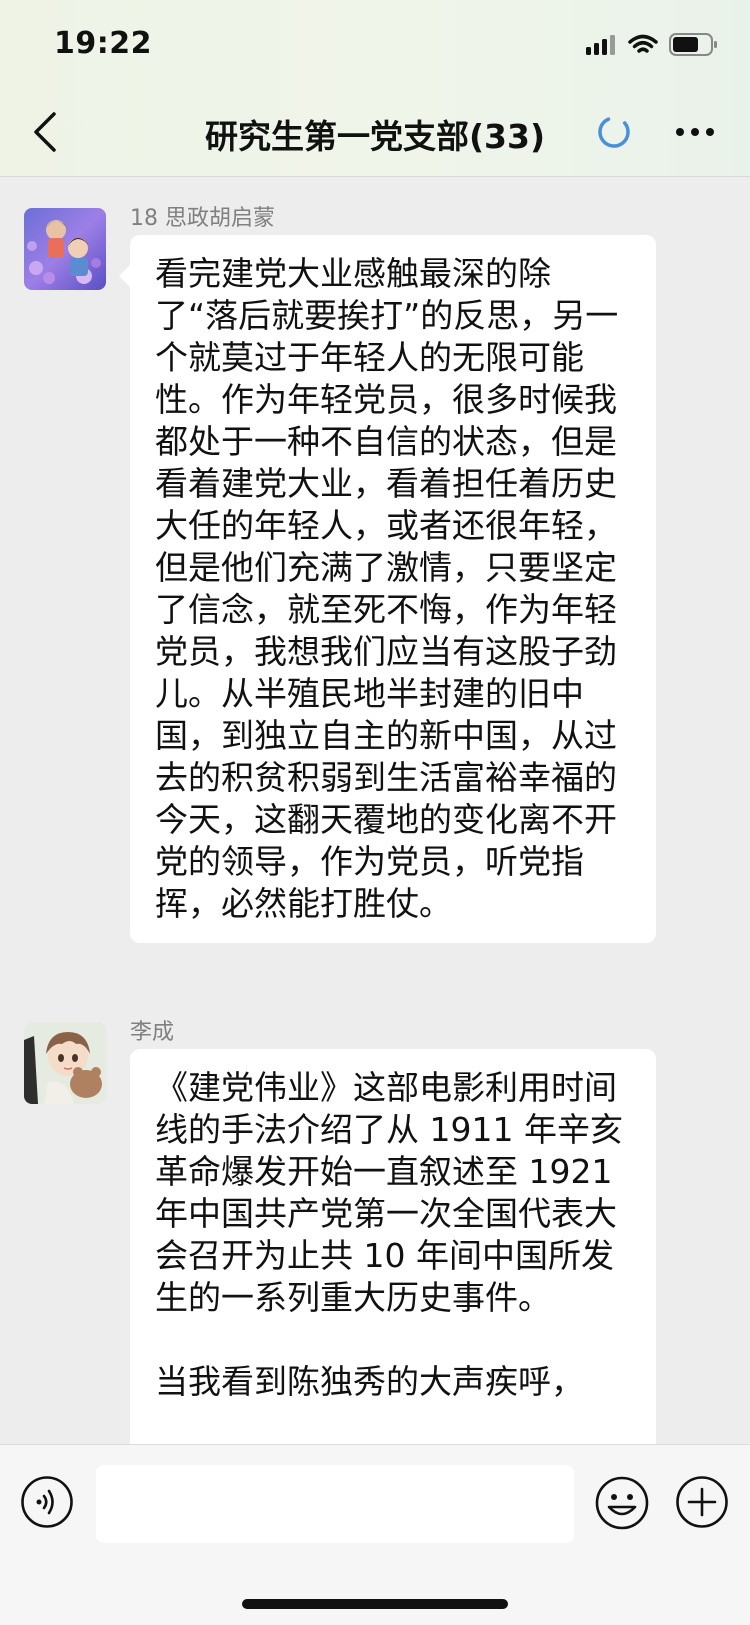 This screenshot has width=750, height=1625. Describe the element at coordinates (335, 1504) in the screenshot. I see `message-input` at that location.